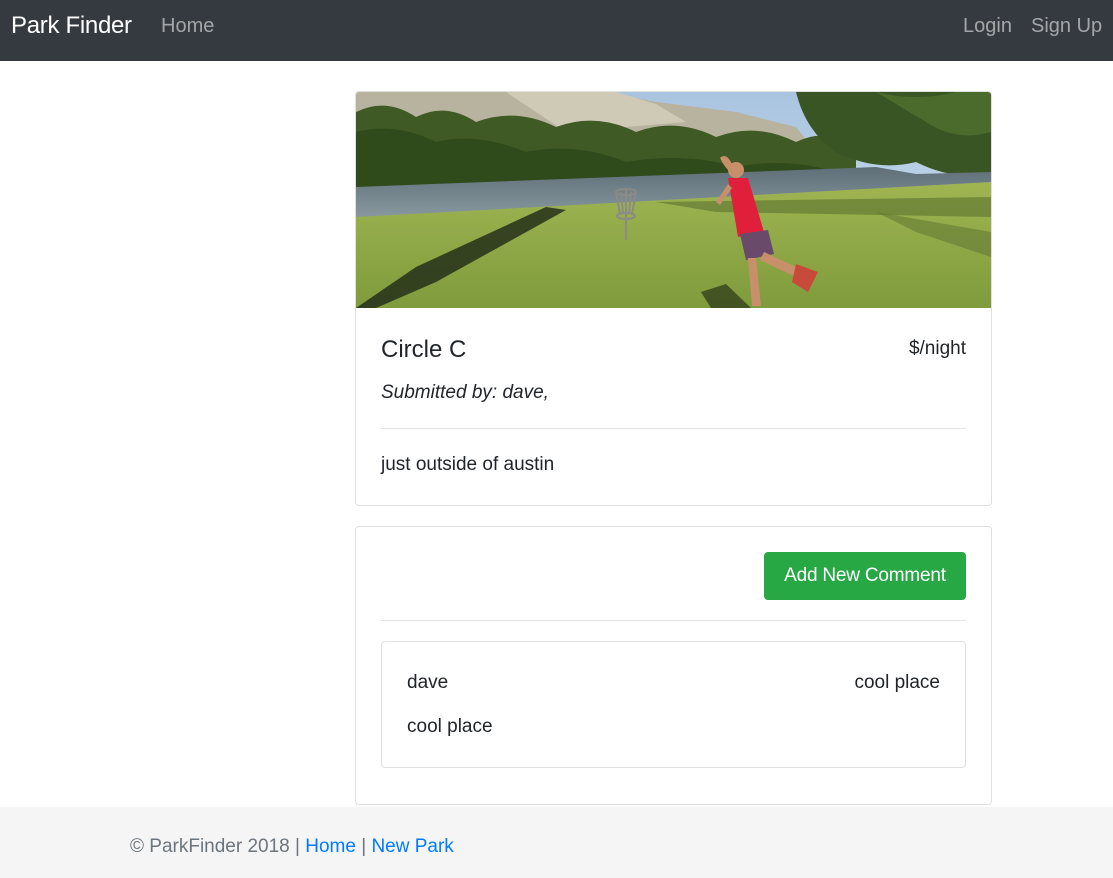  What do you see at coordinates (673, 620) in the screenshot?
I see `comments-divider` at bounding box center [673, 620].